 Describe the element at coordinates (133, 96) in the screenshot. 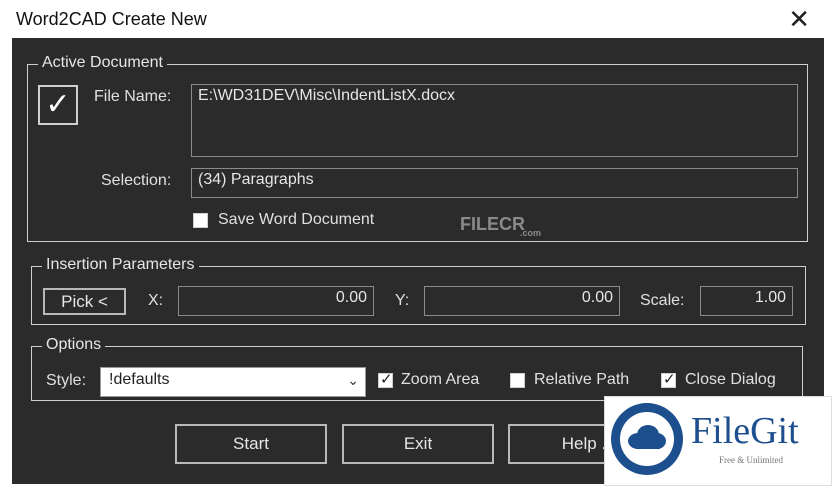

I see `file-name-label: File Name:` at that location.